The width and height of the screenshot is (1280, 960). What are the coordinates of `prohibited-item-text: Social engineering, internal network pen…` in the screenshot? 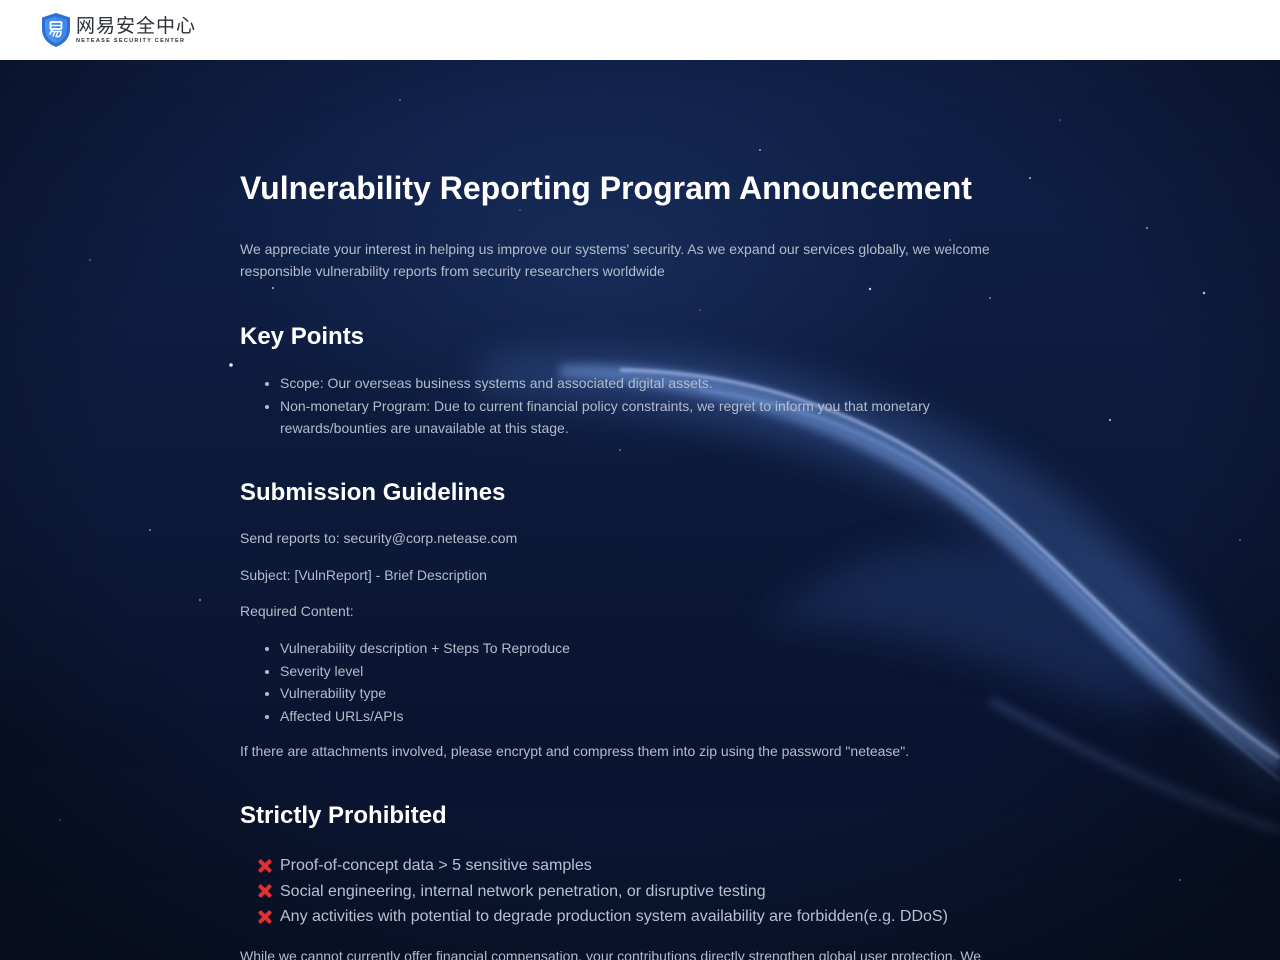 It's located at (523, 891).